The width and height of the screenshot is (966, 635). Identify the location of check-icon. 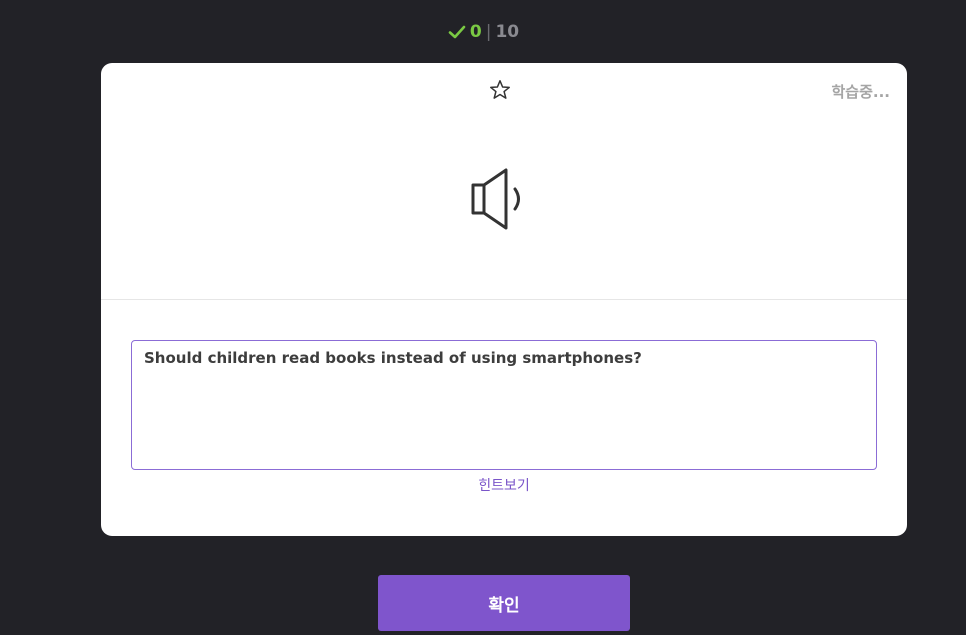
(457, 32).